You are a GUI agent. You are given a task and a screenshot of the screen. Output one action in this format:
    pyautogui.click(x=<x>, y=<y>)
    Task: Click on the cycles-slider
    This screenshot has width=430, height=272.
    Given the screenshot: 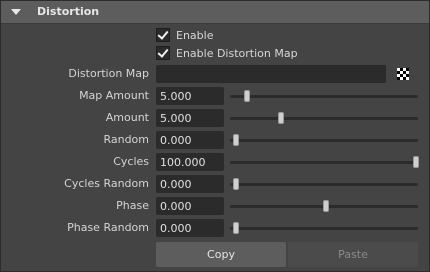 What is the action you would take?
    pyautogui.click(x=324, y=162)
    